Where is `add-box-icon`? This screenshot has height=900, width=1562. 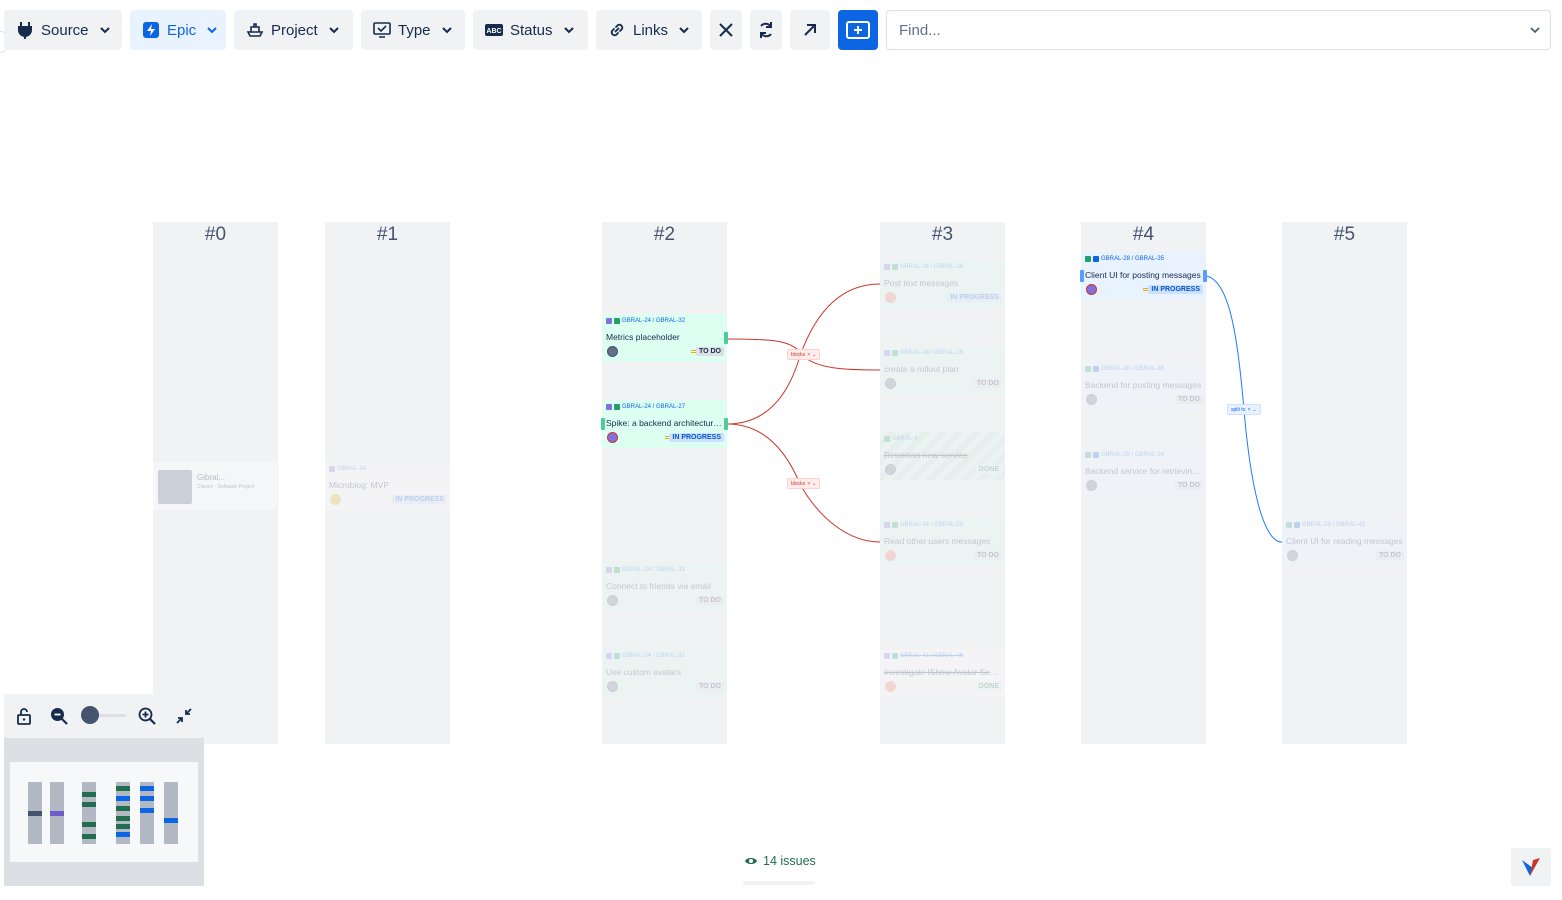
add-box-icon is located at coordinates (858, 30).